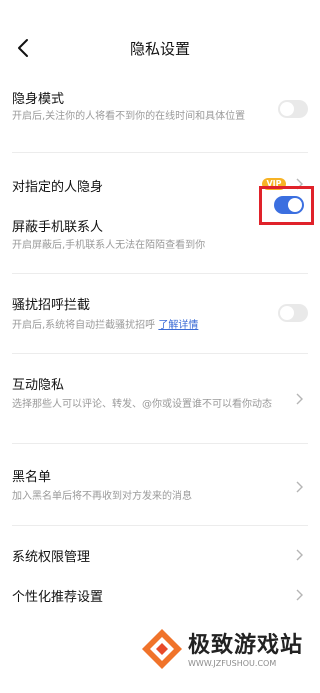 This screenshot has width=320, height=693. What do you see at coordinates (160, 556) in the screenshot?
I see `setting-row-system-permissions: 系统权限管理` at bounding box center [160, 556].